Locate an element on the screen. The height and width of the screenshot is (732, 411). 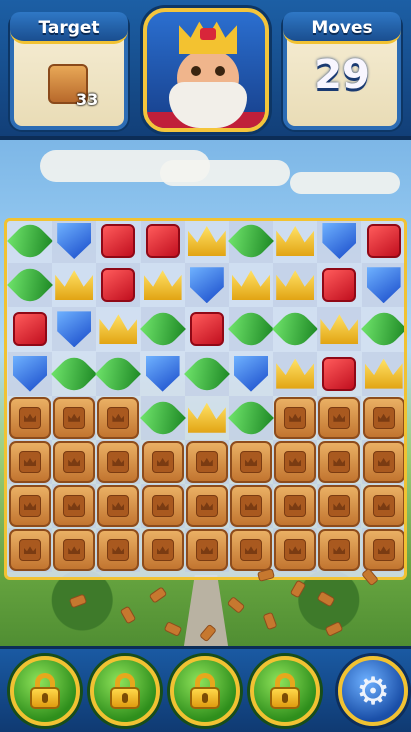
booster-4-button is located at coordinates (285, 691).